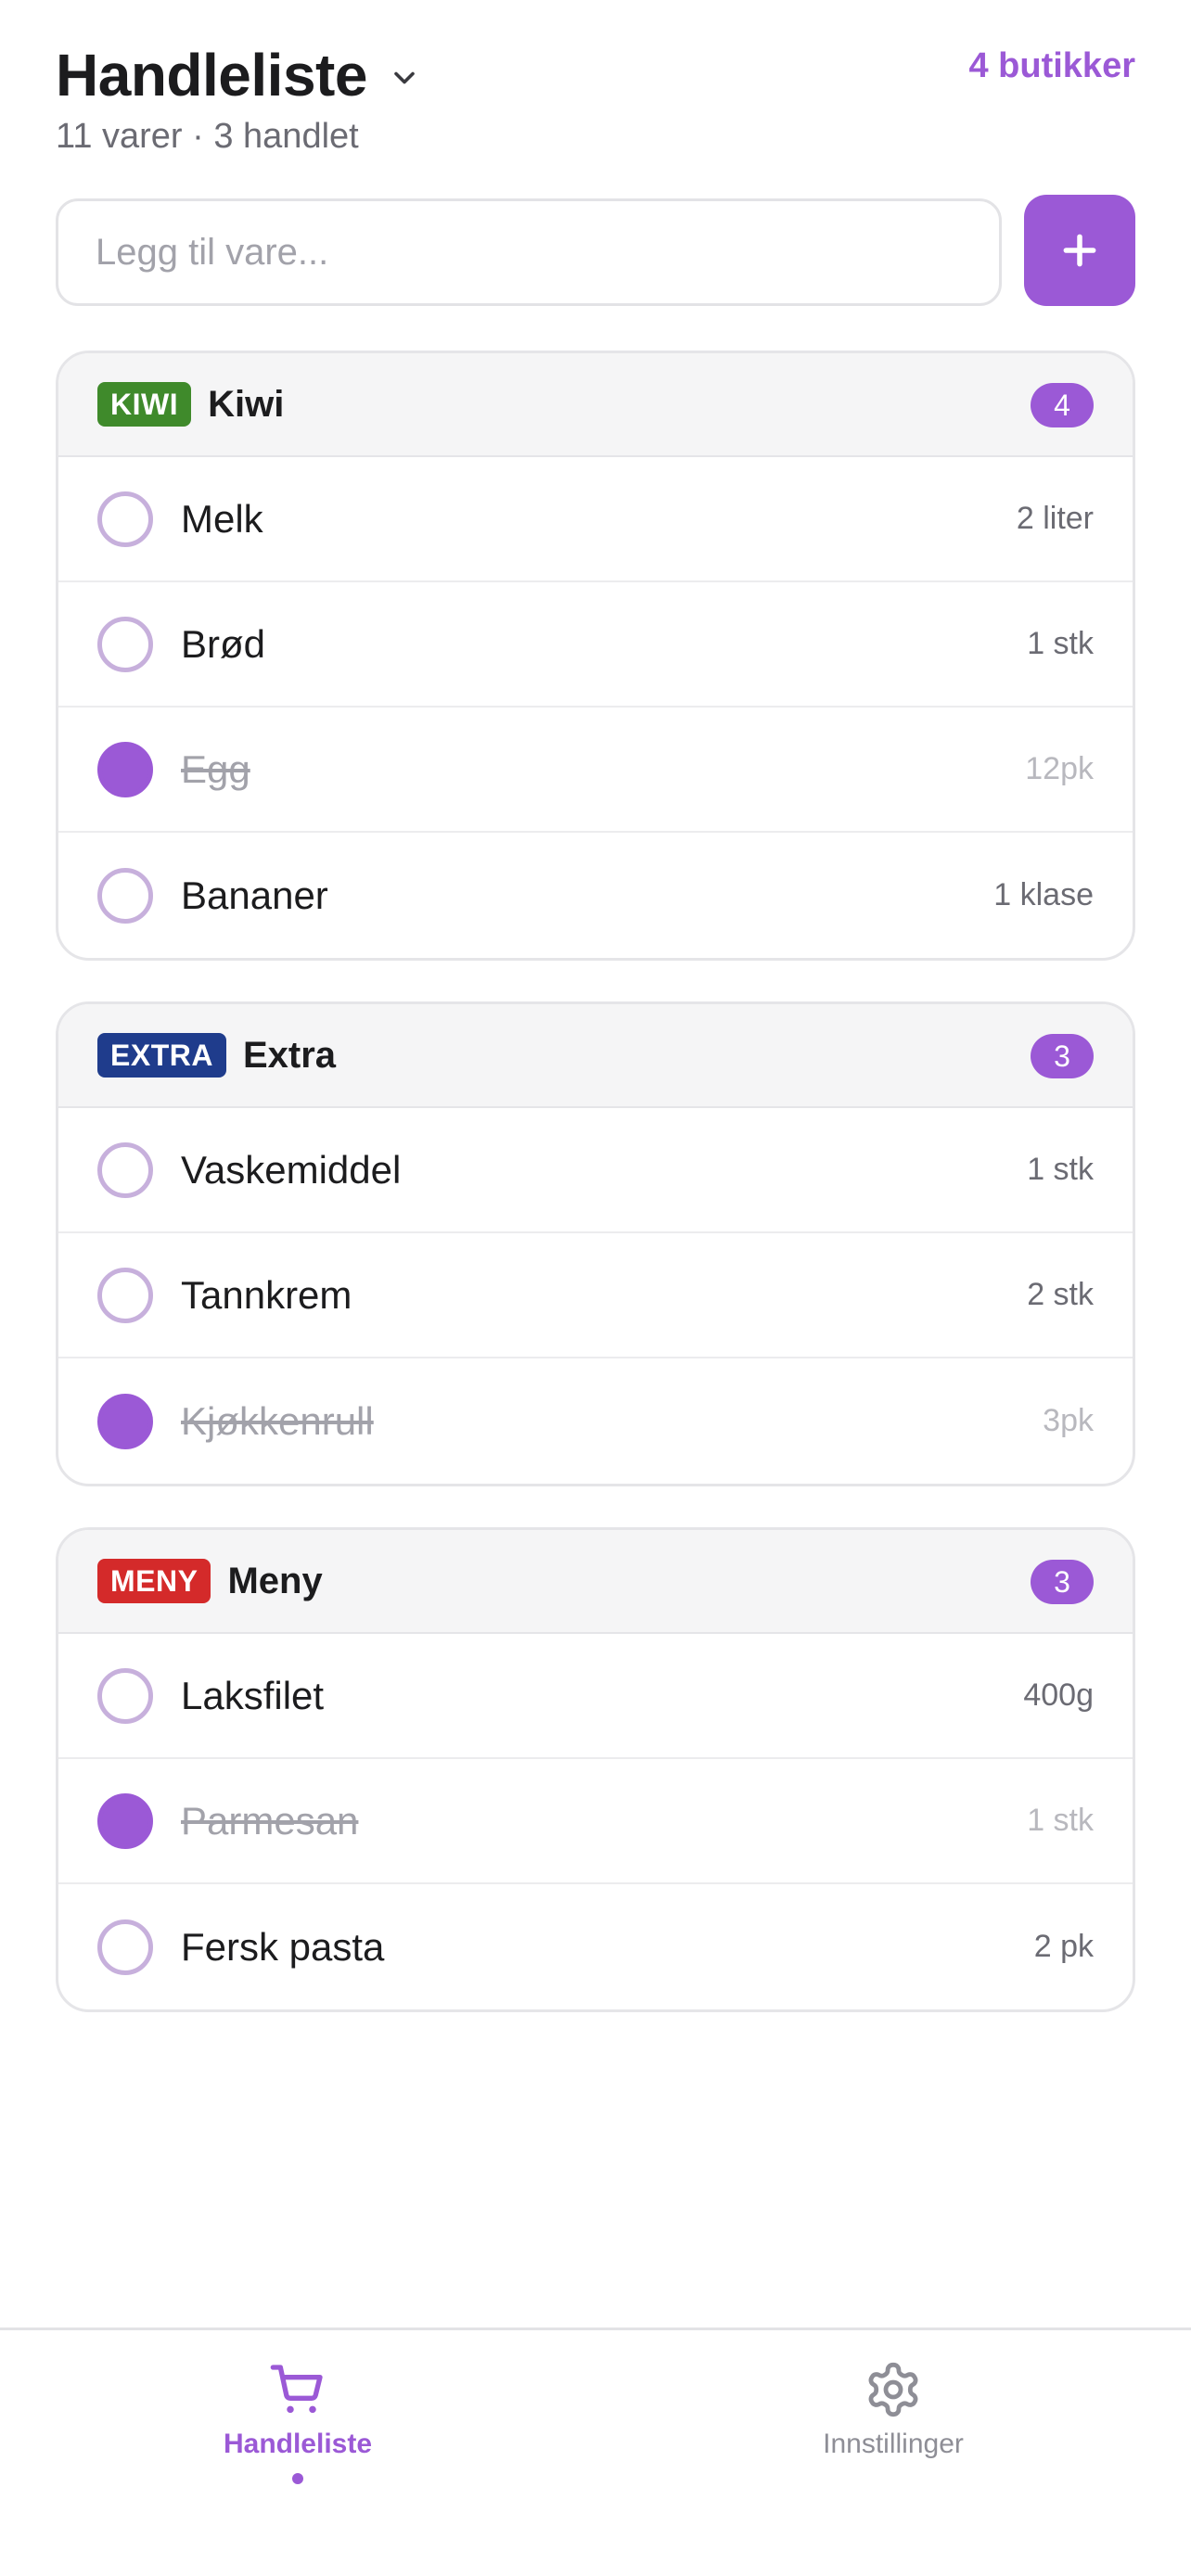  What do you see at coordinates (1058, 1695) in the screenshot?
I see `item-quantity: 400g` at bounding box center [1058, 1695].